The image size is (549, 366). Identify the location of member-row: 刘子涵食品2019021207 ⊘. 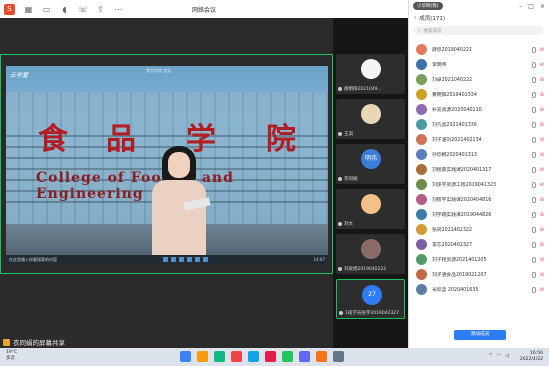
(479, 274).